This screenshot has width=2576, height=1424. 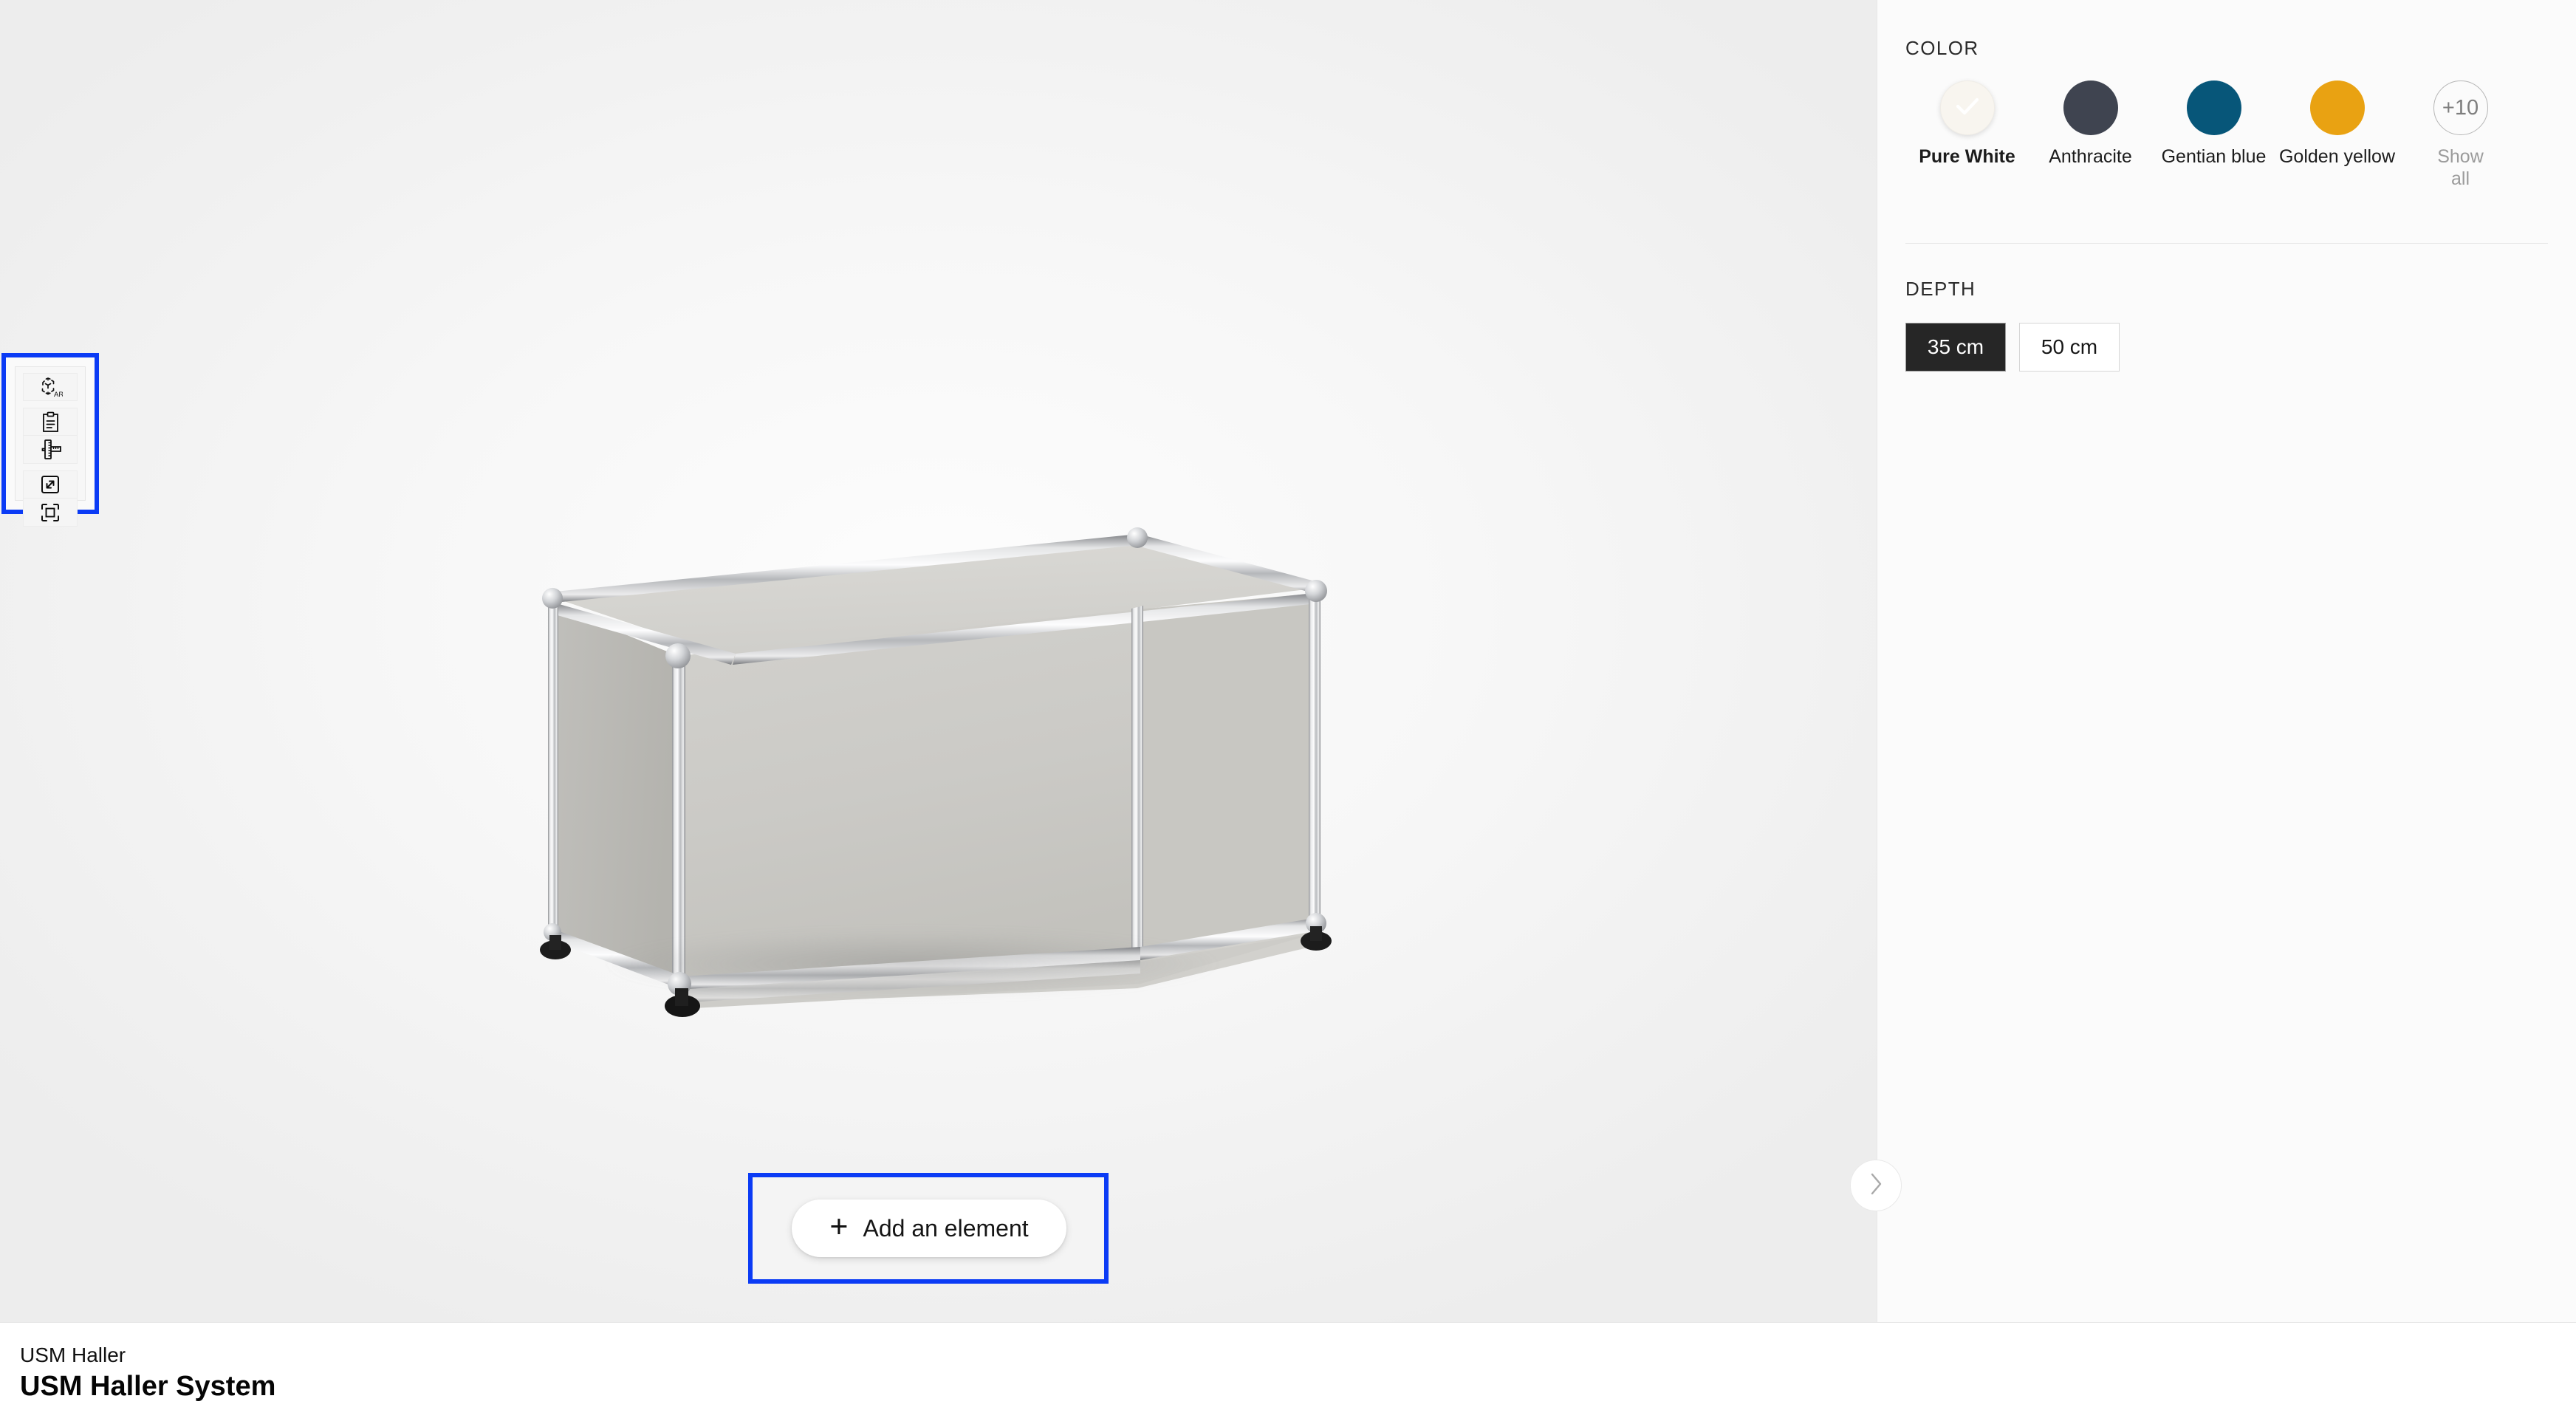 I want to click on add-element-label: Add an element, so click(x=946, y=1228).